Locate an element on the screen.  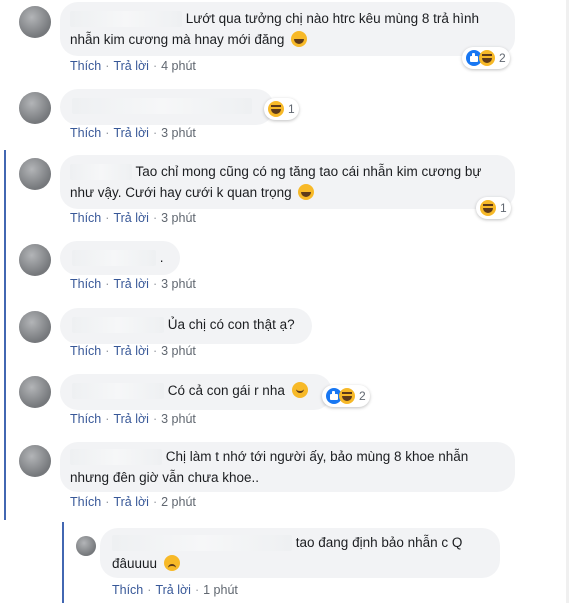
comment-text: Có cả con gái r nha is located at coordinates (226, 390).